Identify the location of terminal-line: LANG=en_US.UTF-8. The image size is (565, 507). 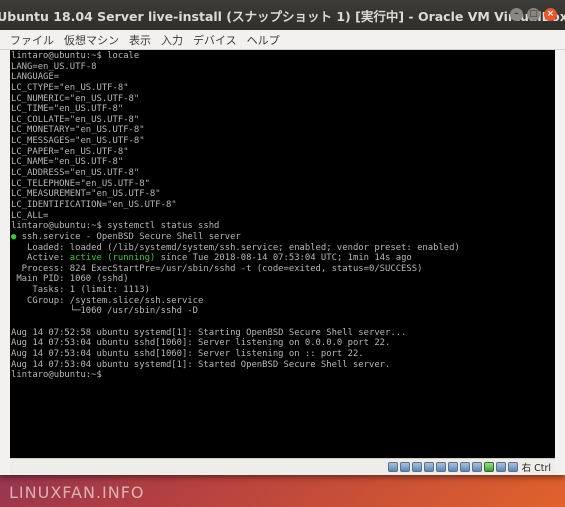
(54, 66).